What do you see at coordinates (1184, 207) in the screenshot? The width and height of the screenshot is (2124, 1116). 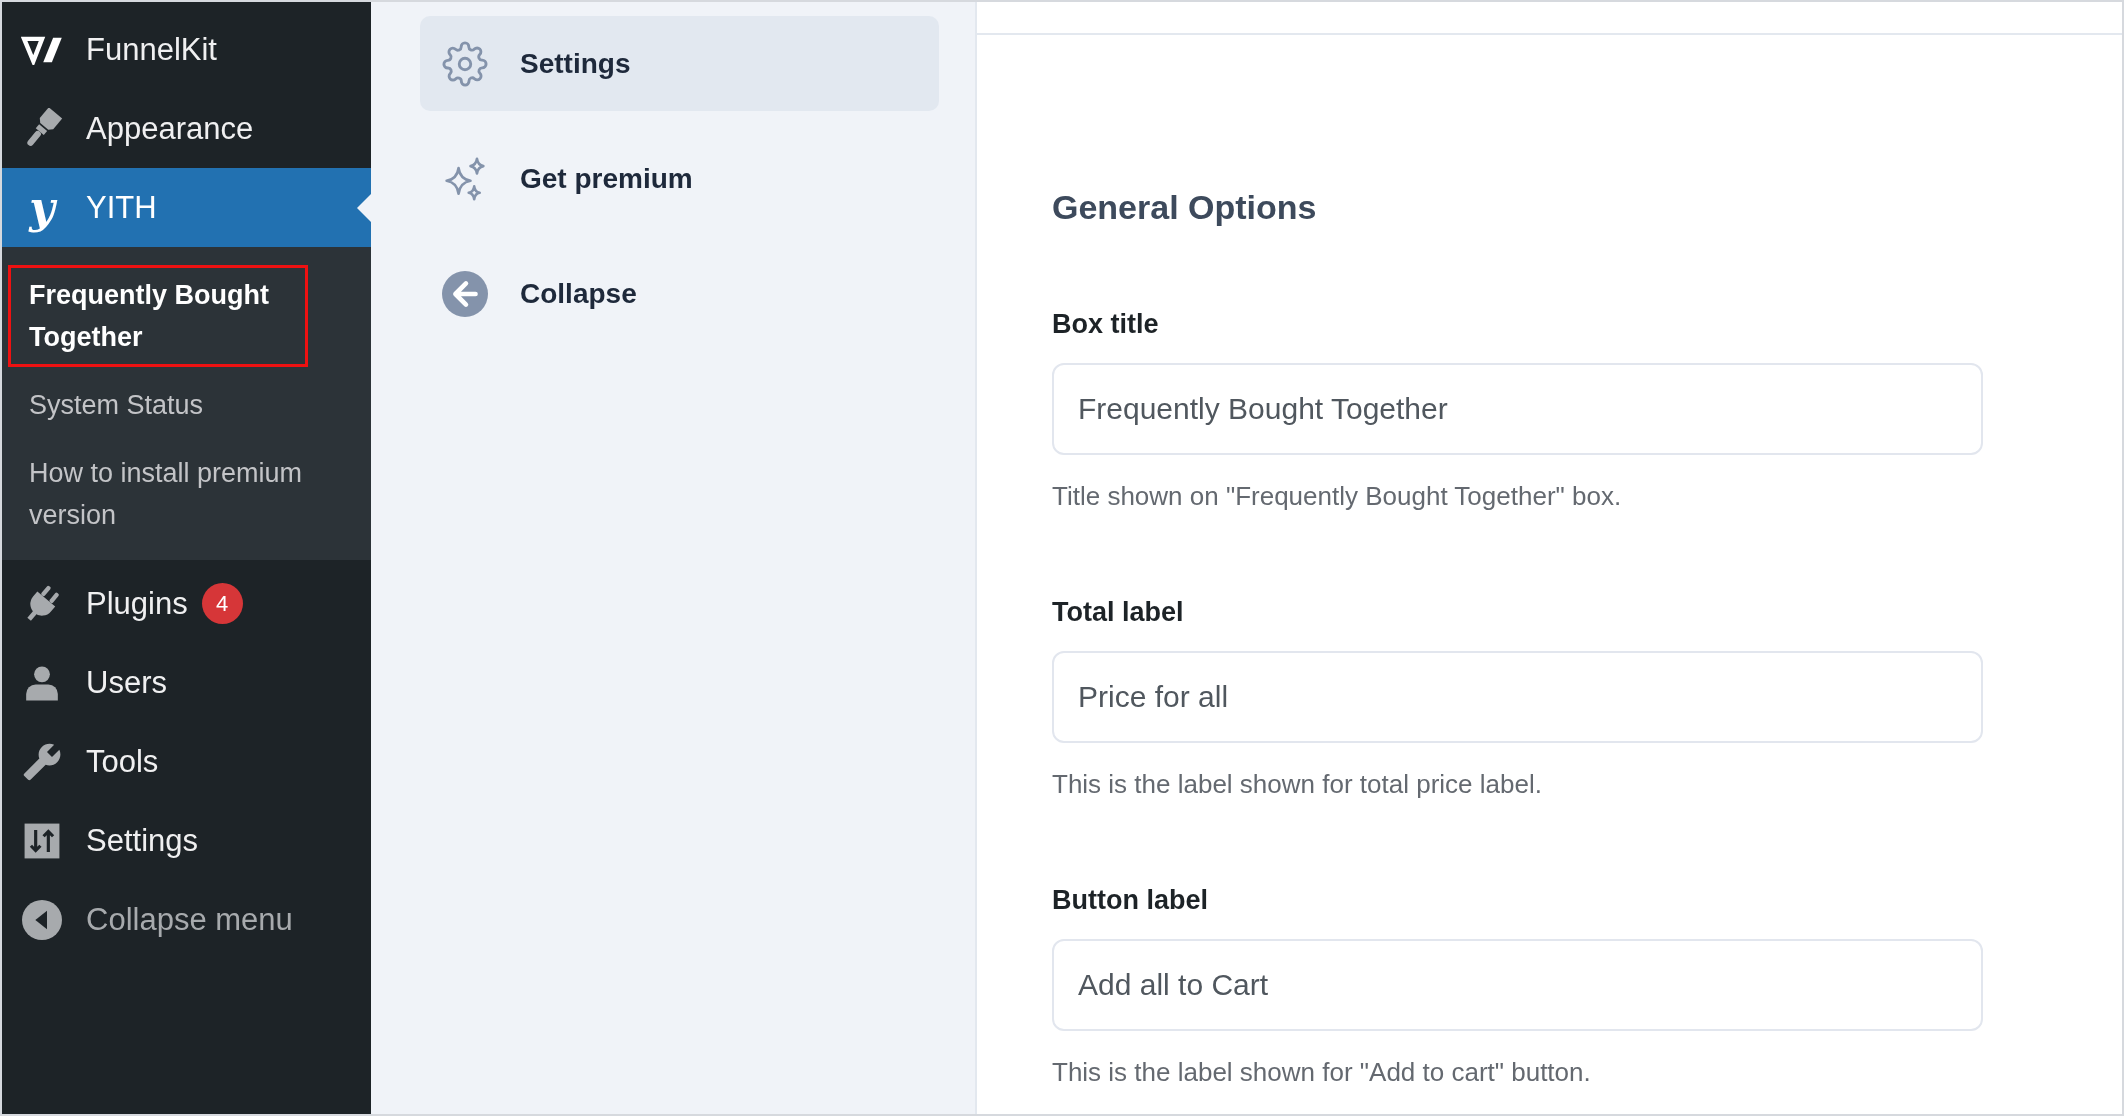 I see `section-heading: General Options` at bounding box center [1184, 207].